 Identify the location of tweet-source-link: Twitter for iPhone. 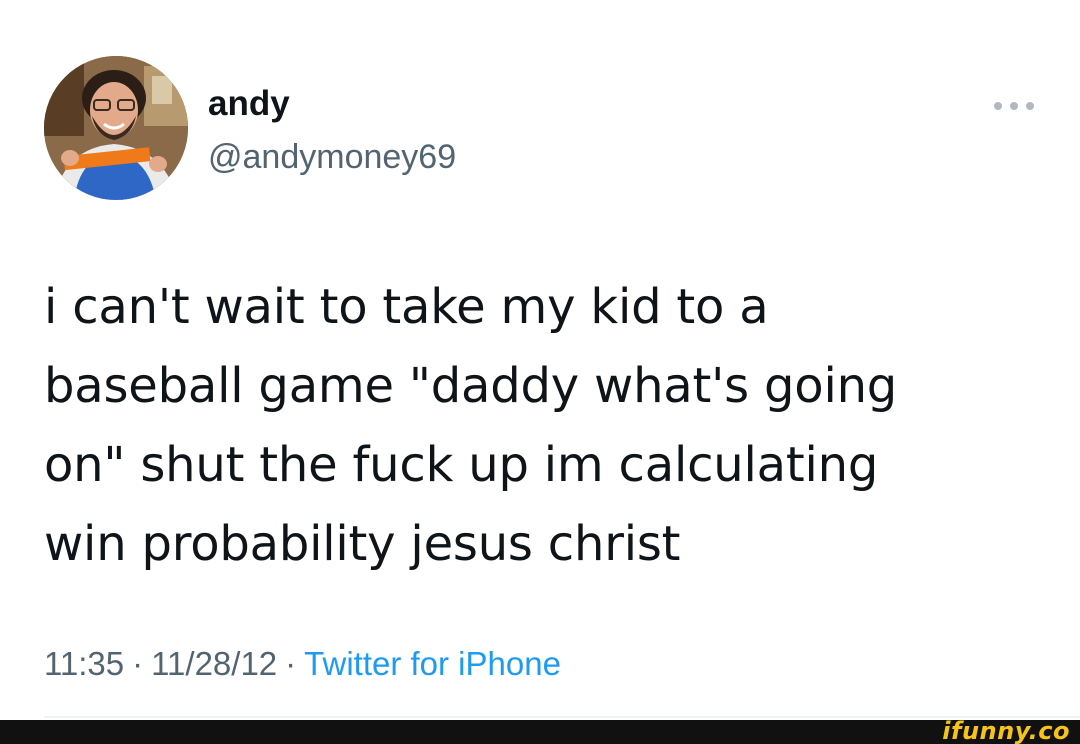
(432, 663).